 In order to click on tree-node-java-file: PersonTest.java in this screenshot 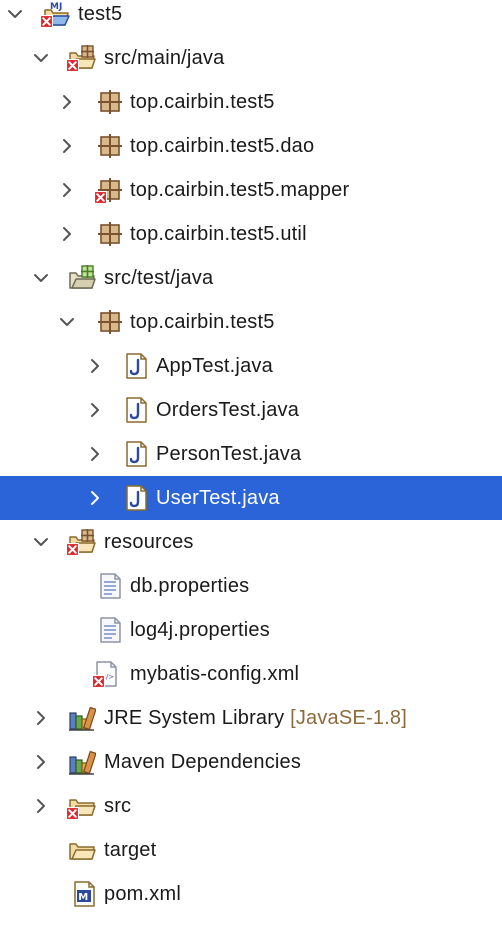, I will do `click(251, 454)`.